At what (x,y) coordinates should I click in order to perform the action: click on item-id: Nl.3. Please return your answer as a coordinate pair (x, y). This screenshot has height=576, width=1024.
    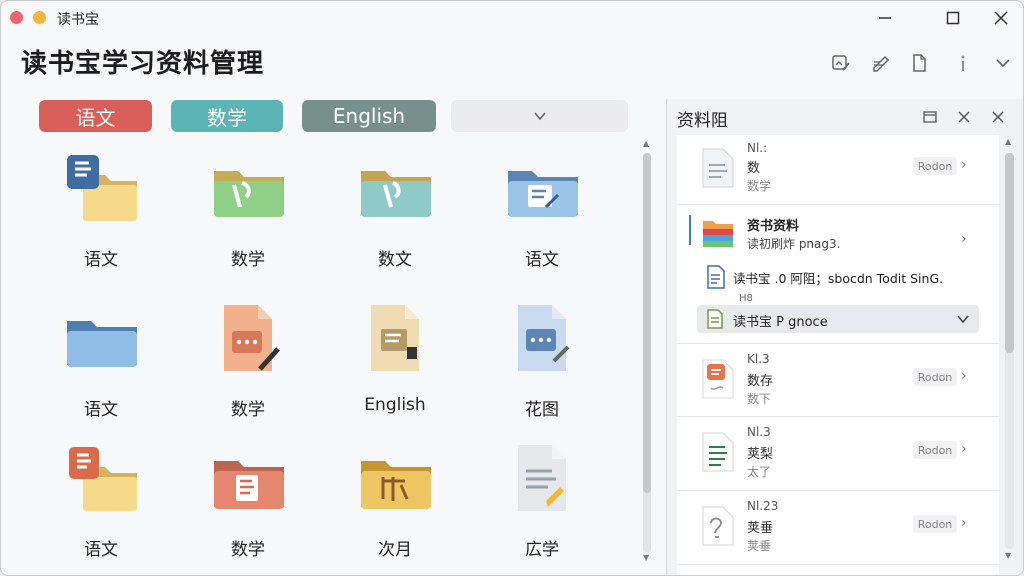
    Looking at the image, I should click on (759, 432).